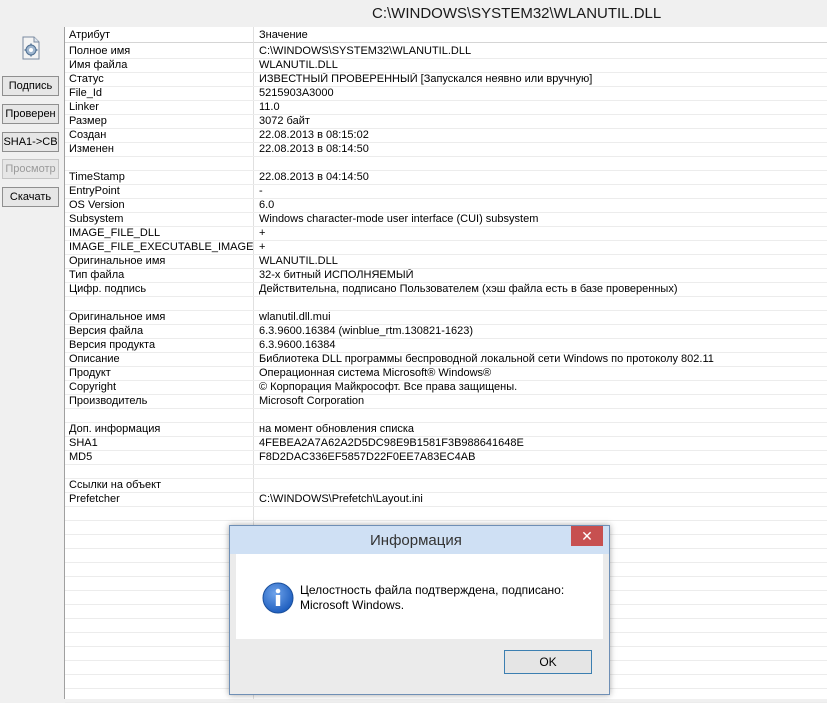 The height and width of the screenshot is (703, 827). Describe the element at coordinates (30, 197) in the screenshot. I see `download-button: Скачать` at that location.